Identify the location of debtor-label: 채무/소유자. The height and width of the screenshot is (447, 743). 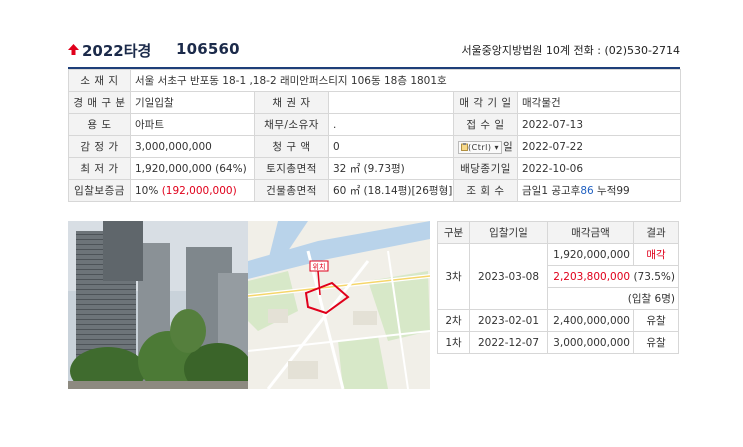
(291, 124).